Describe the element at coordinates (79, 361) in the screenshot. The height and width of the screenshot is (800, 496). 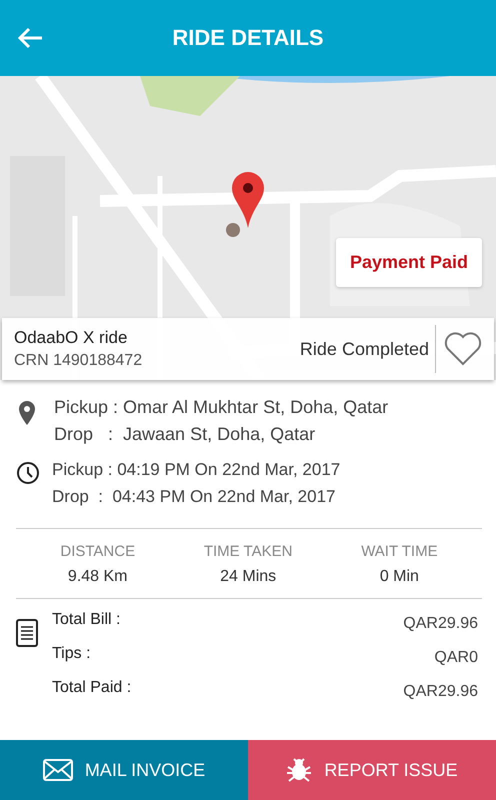
I see `crn-number: CRN 1490188472` at that location.